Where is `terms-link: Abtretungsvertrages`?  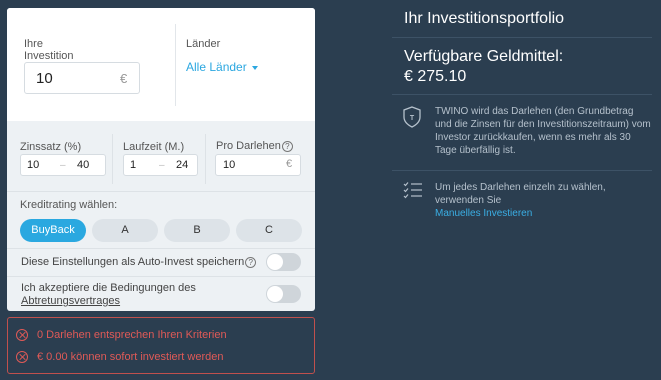 terms-link: Abtretungsvertrages is located at coordinates (108, 301).